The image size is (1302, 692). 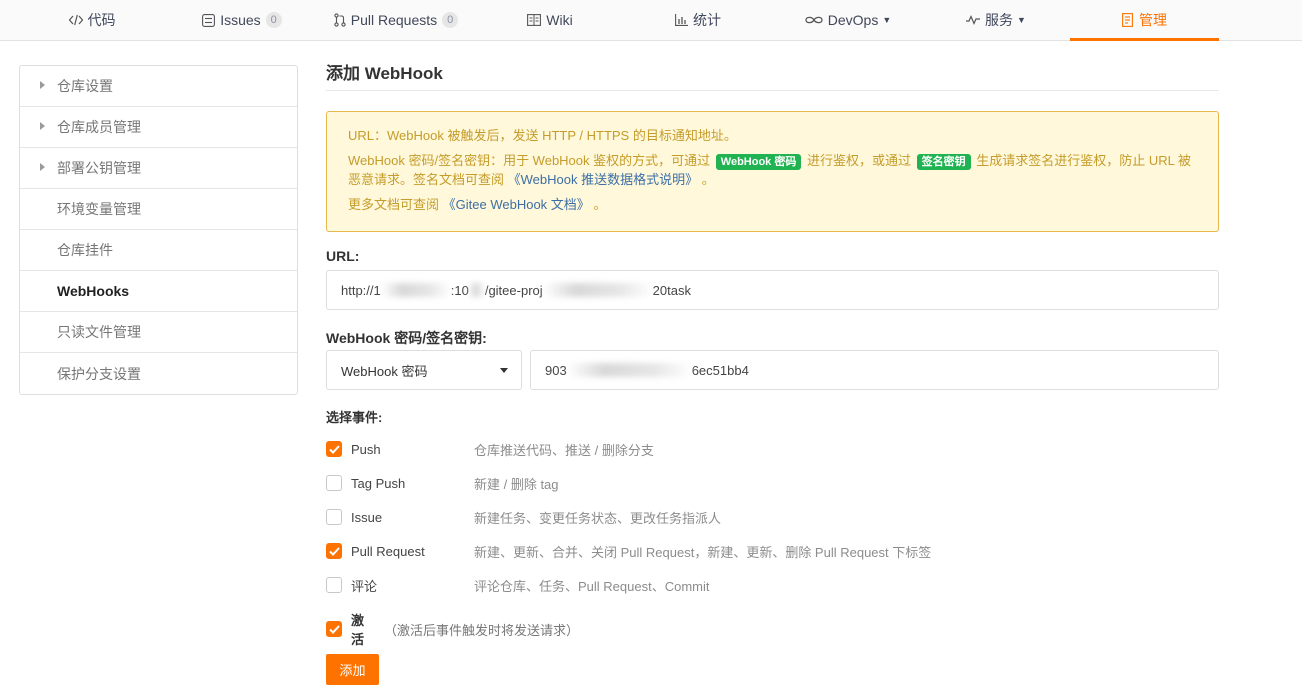 What do you see at coordinates (772, 204) in the screenshot?
I see `notice-line-docs: 更多文档可查阅 《Gitee WebHook 文档》 。` at bounding box center [772, 204].